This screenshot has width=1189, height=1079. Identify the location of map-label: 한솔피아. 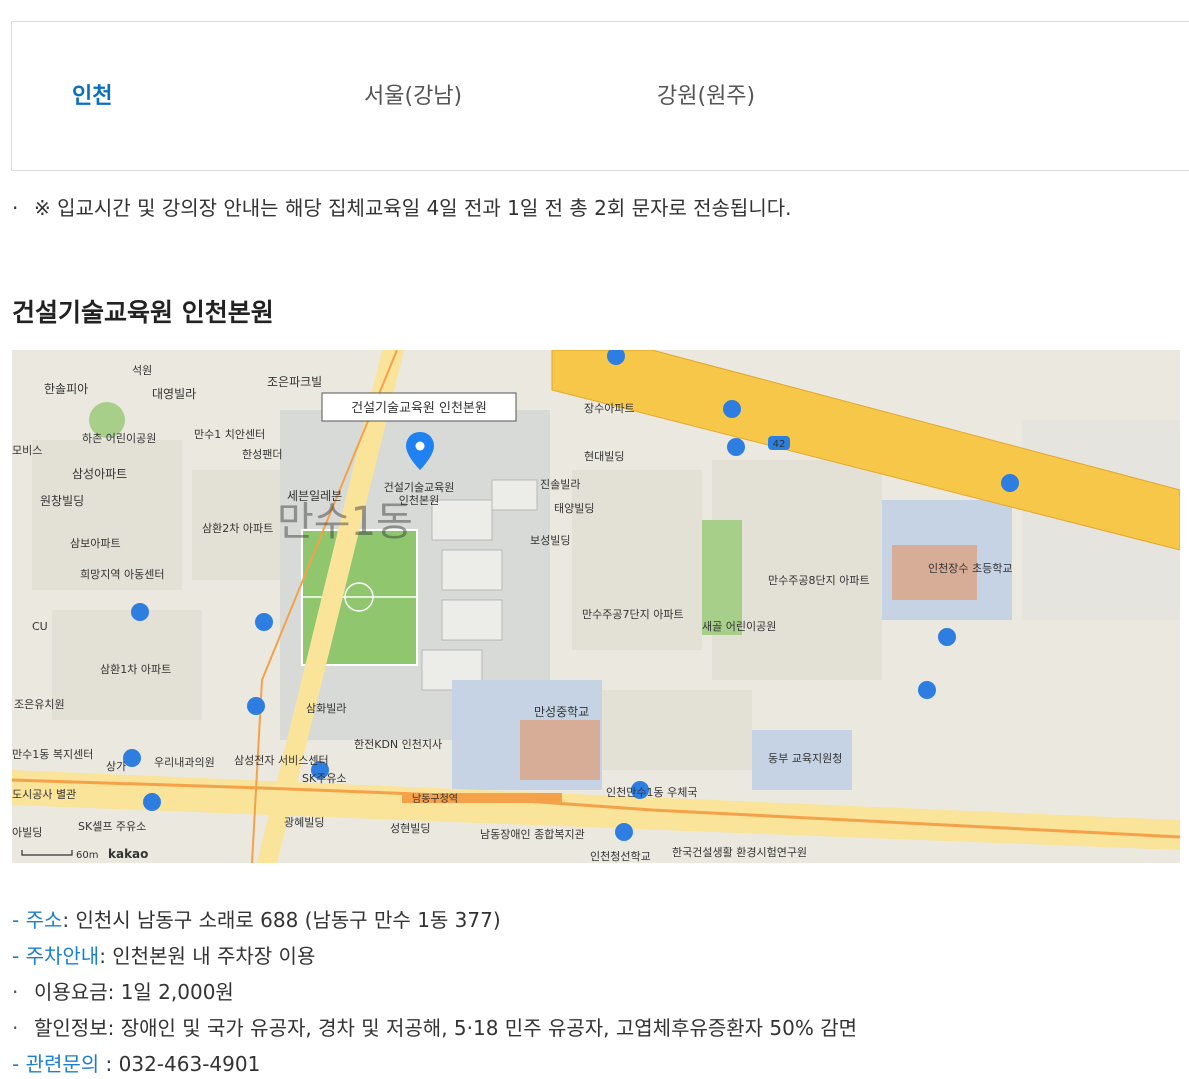
(66, 389).